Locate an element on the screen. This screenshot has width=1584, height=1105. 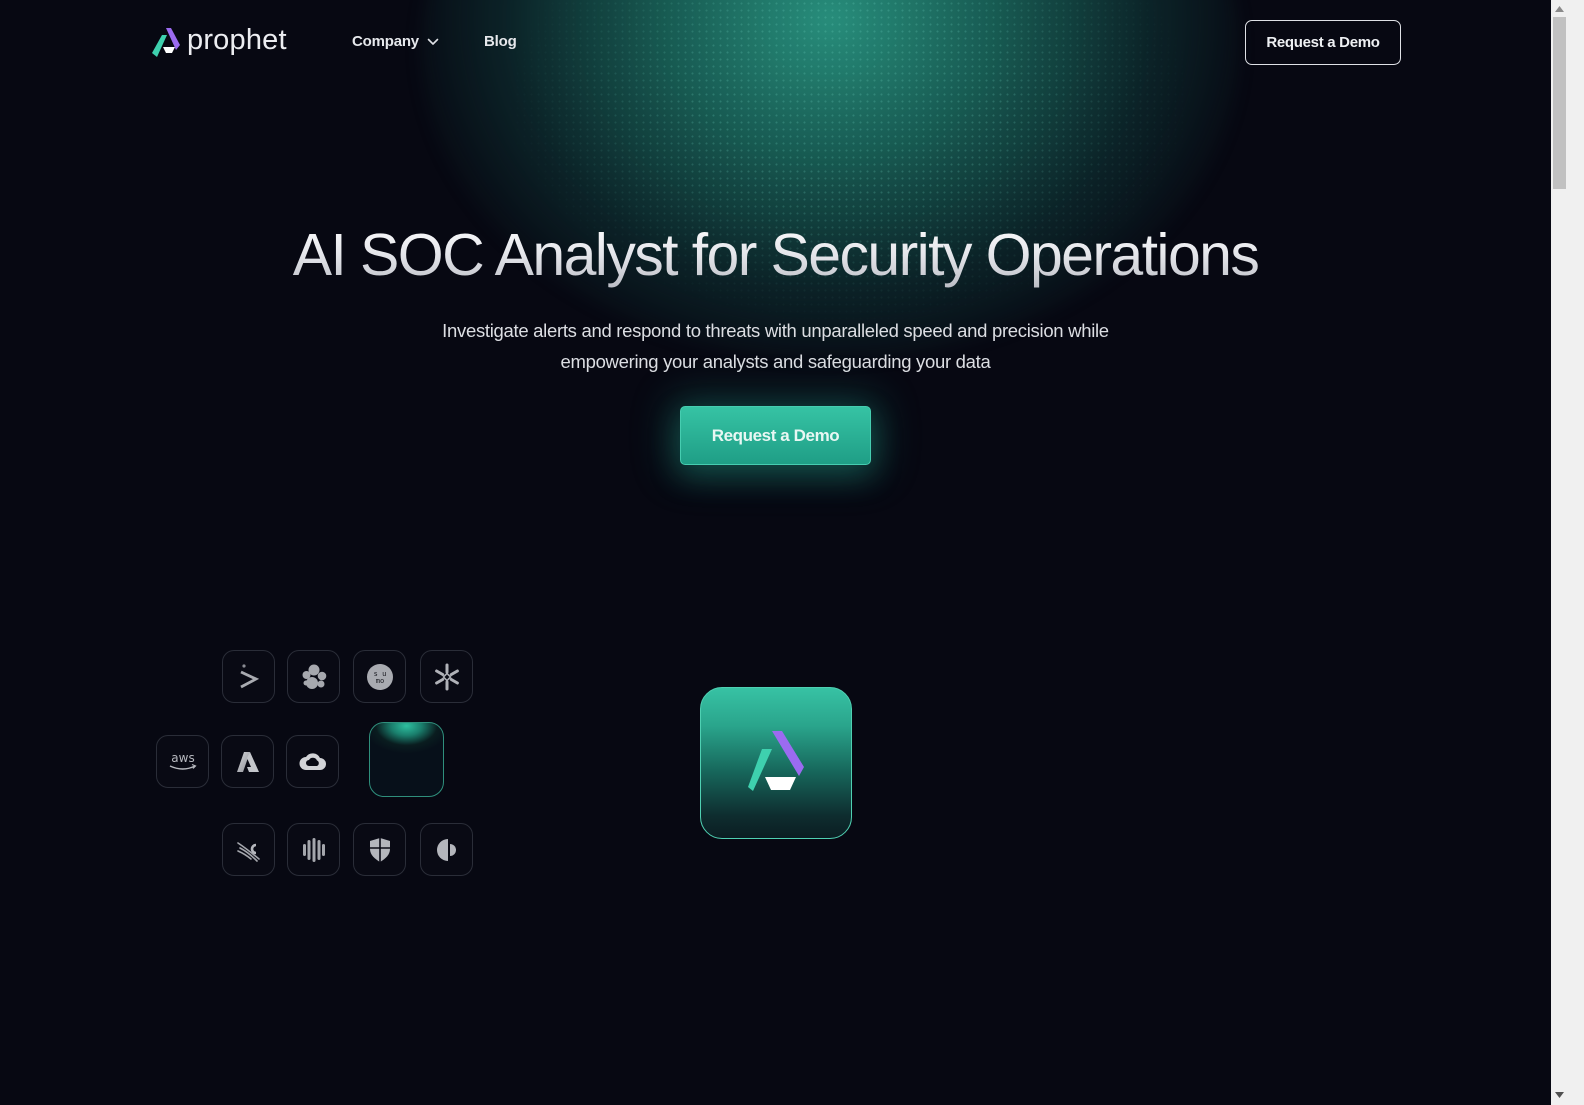
splunk-icon is located at coordinates (249, 675).